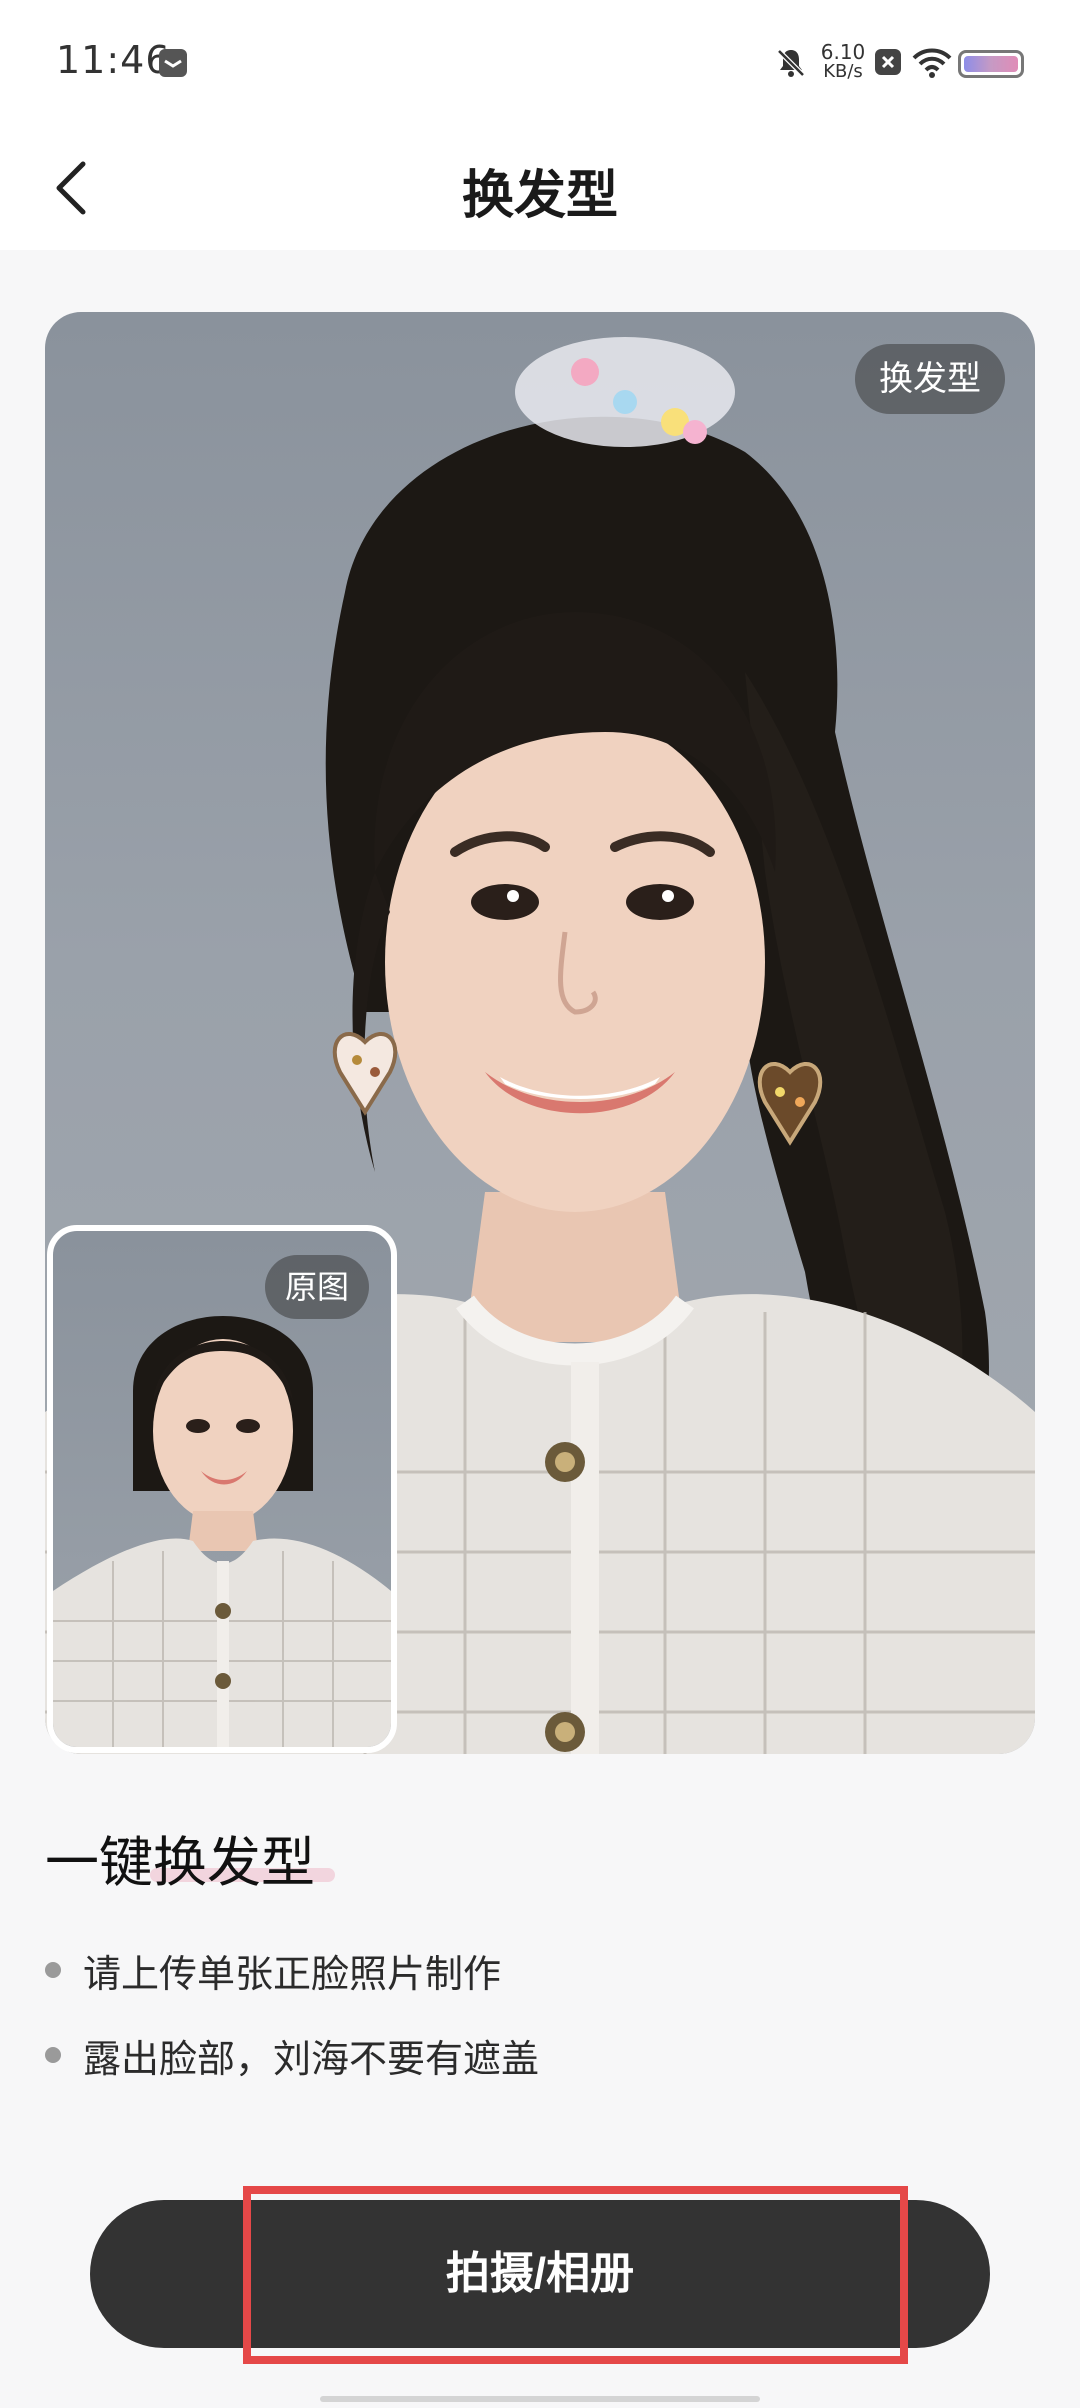 The width and height of the screenshot is (1080, 2408). Describe the element at coordinates (173, 63) in the screenshot. I see `message-icon` at that location.